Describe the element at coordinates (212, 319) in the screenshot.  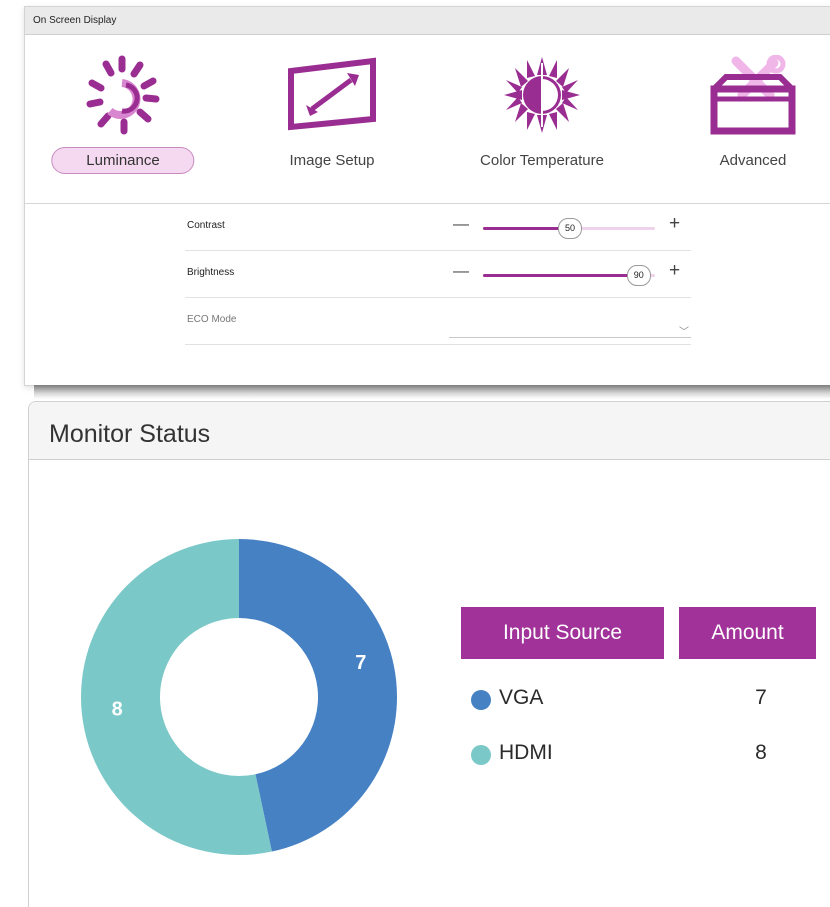
I see `eco-mode-label: ECO Mode` at that location.